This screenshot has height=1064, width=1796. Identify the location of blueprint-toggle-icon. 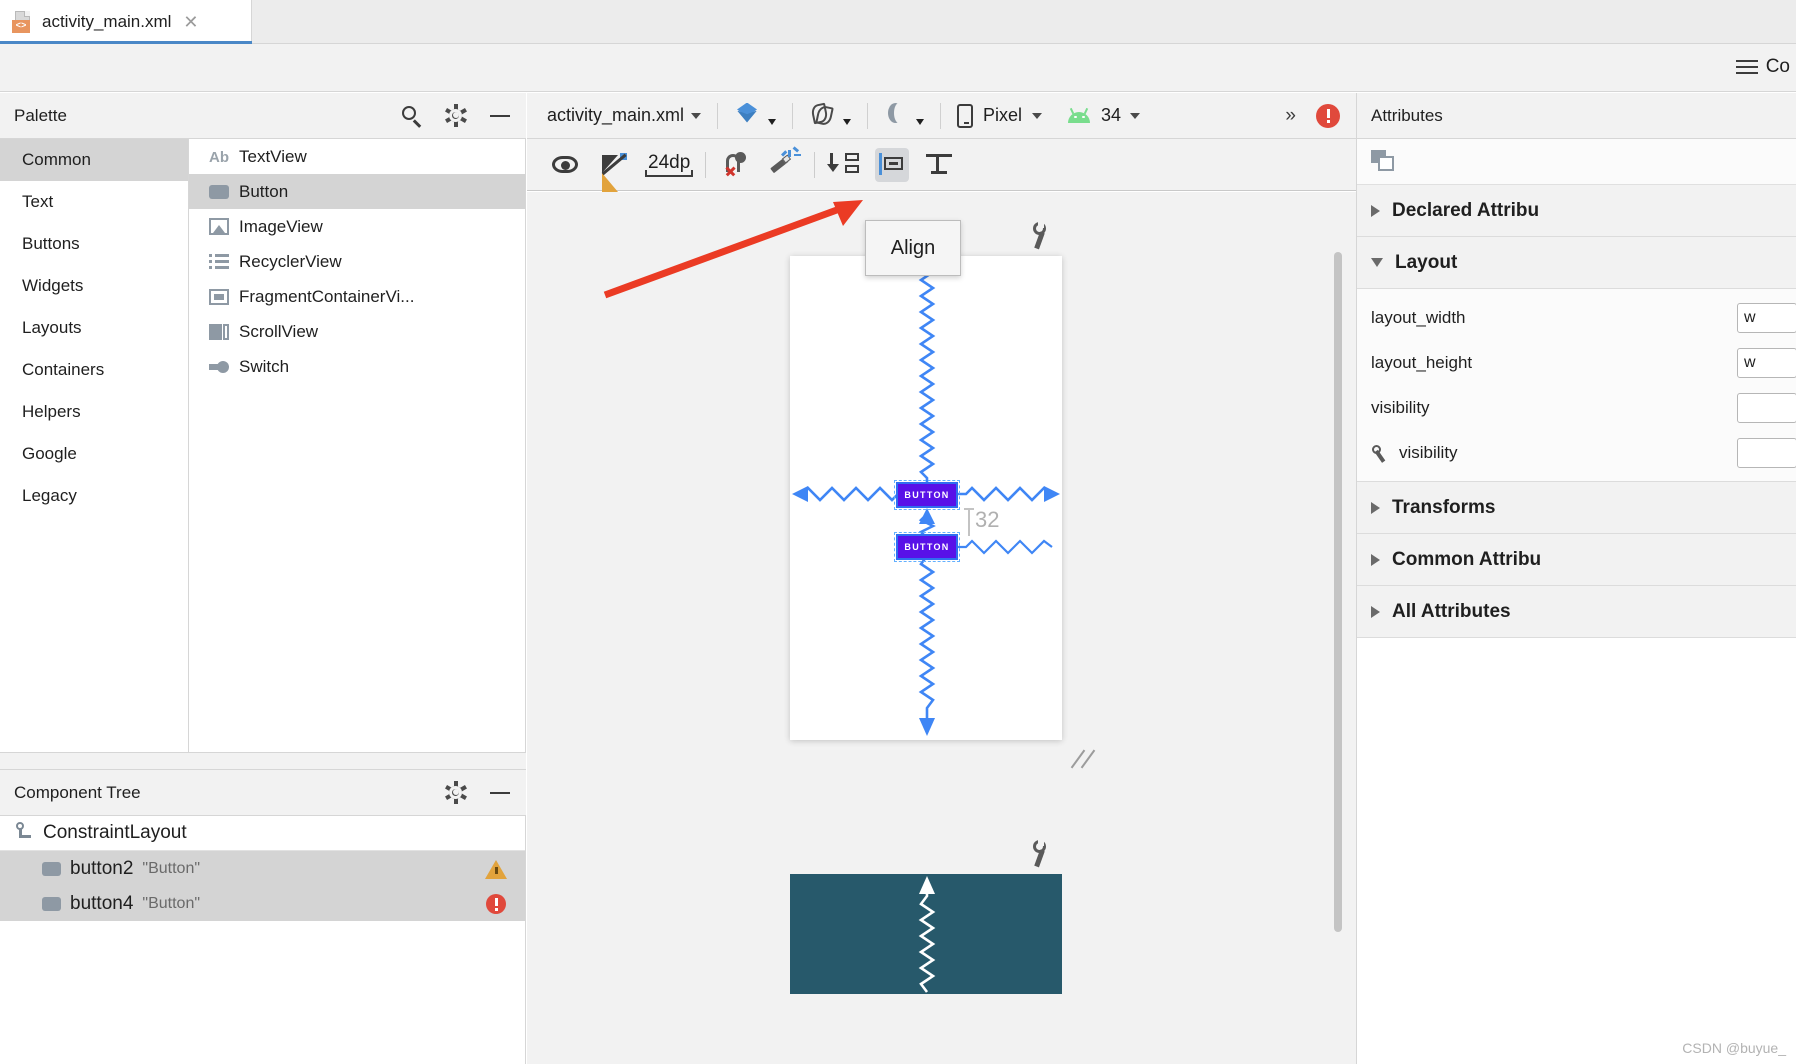
(823, 115).